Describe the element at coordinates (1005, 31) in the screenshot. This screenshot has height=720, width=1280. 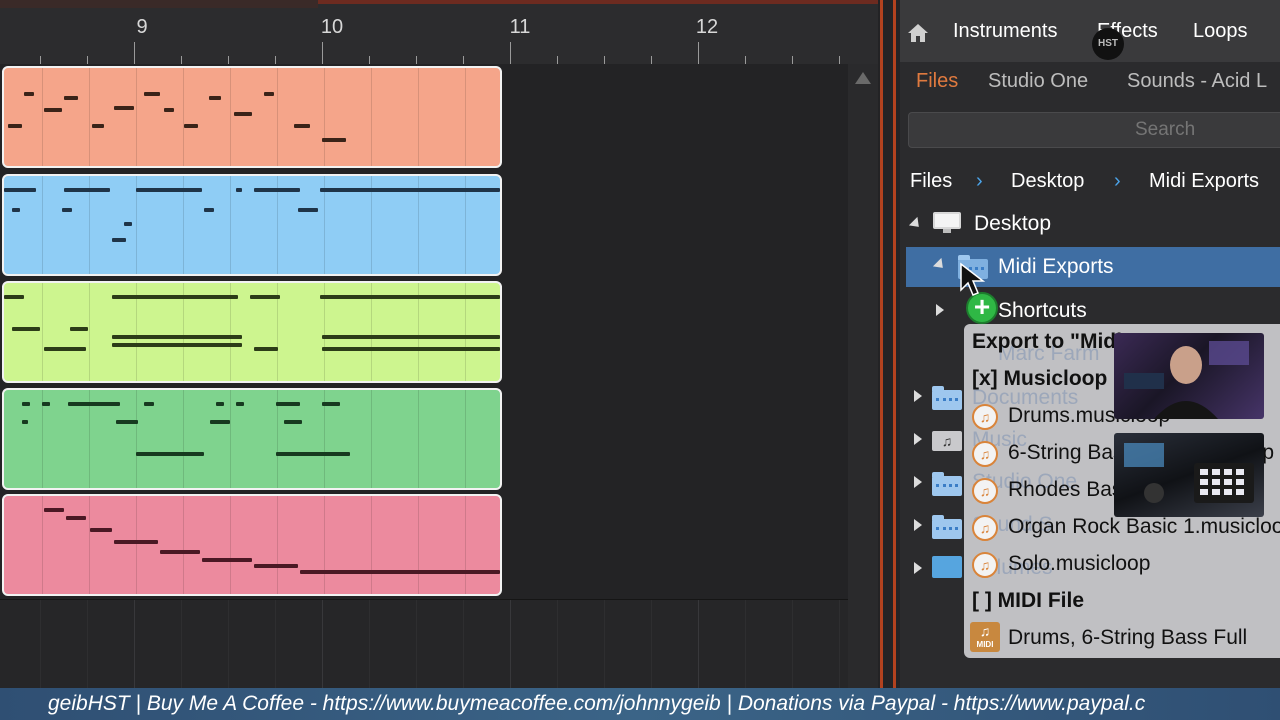
I see `tab-instruments: Instruments` at that location.